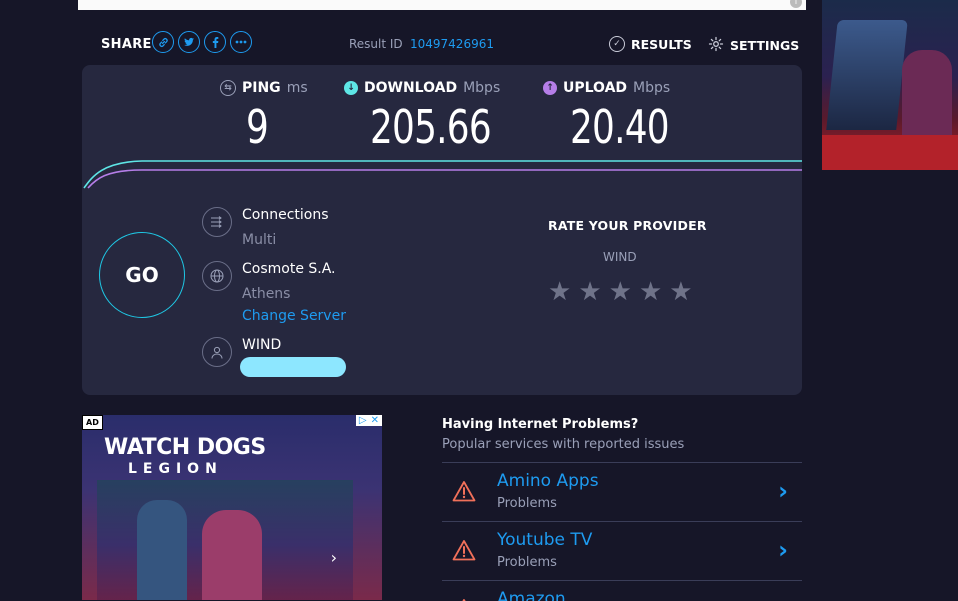 The width and height of the screenshot is (958, 601). I want to click on twitter-icon, so click(189, 42).